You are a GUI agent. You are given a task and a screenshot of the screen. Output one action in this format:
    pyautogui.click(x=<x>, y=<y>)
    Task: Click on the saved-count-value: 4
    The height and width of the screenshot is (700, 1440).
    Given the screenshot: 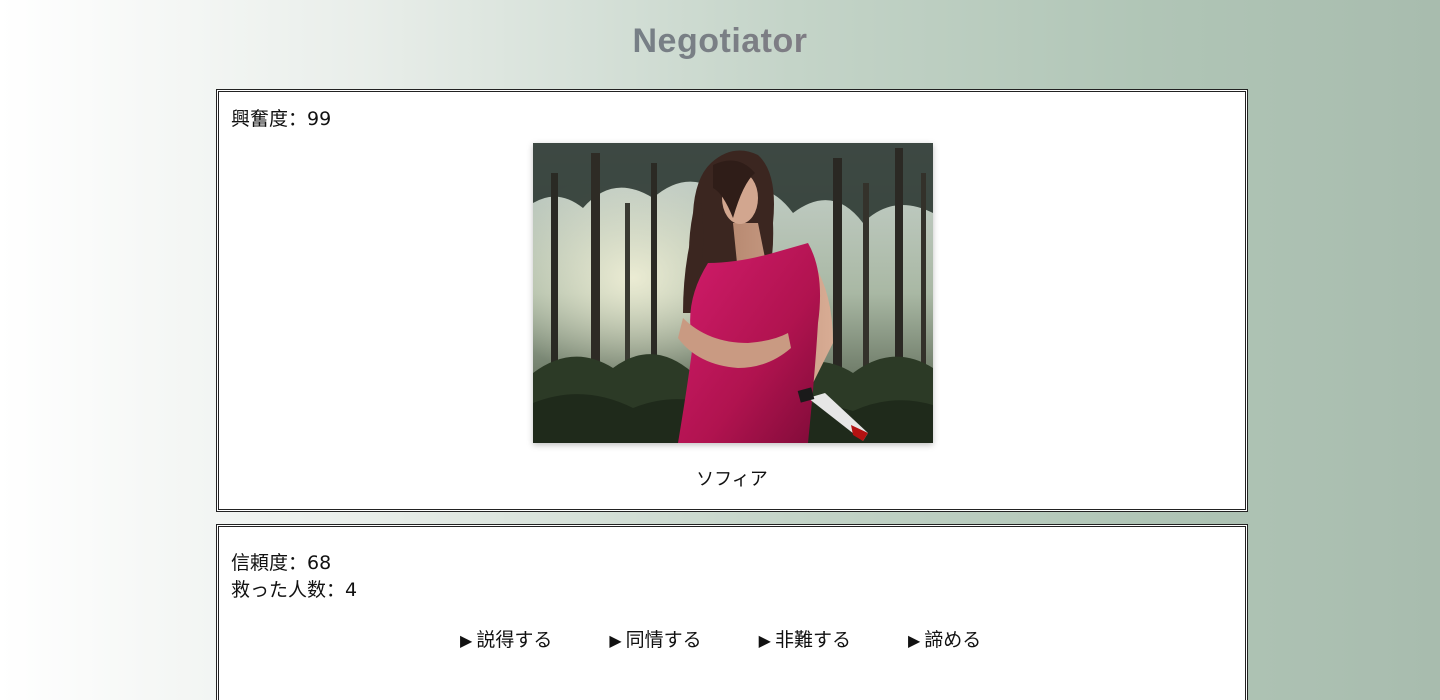 What is the action you would take?
    pyautogui.click(x=351, y=590)
    